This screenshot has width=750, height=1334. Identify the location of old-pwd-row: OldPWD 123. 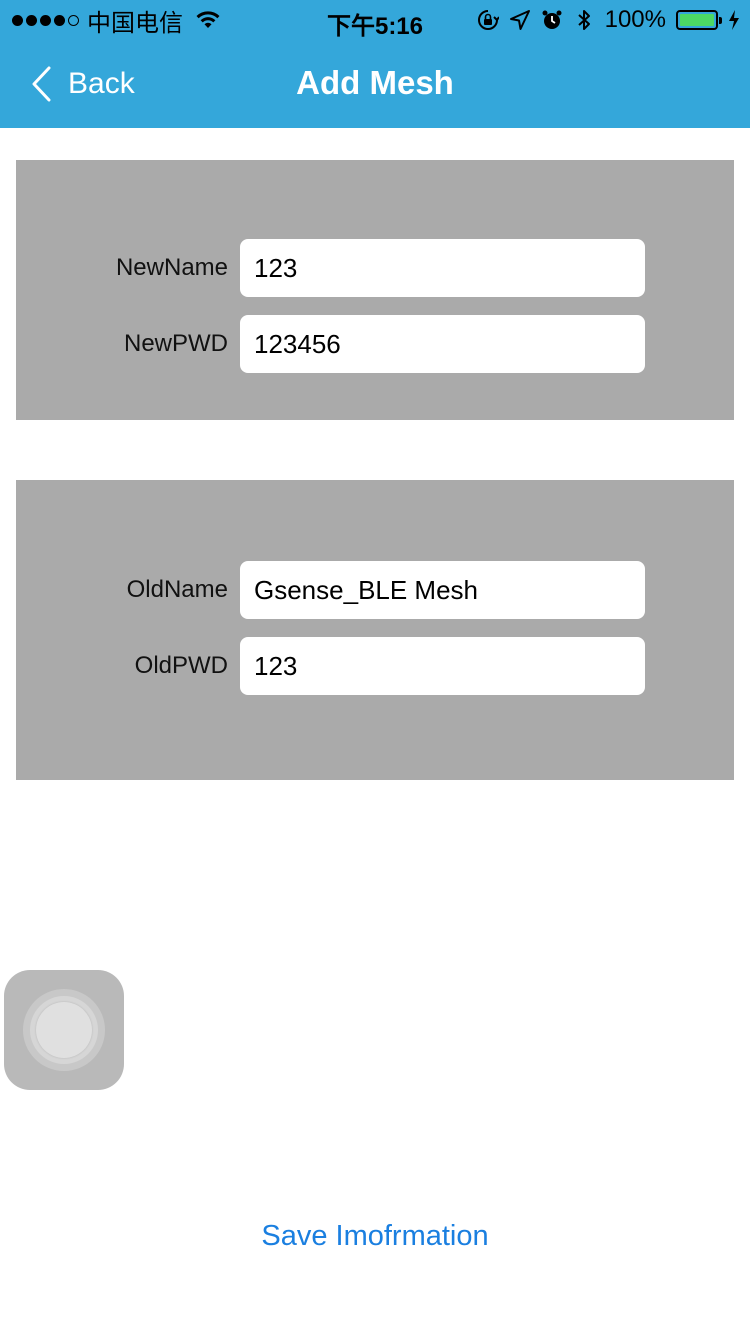
(375, 666).